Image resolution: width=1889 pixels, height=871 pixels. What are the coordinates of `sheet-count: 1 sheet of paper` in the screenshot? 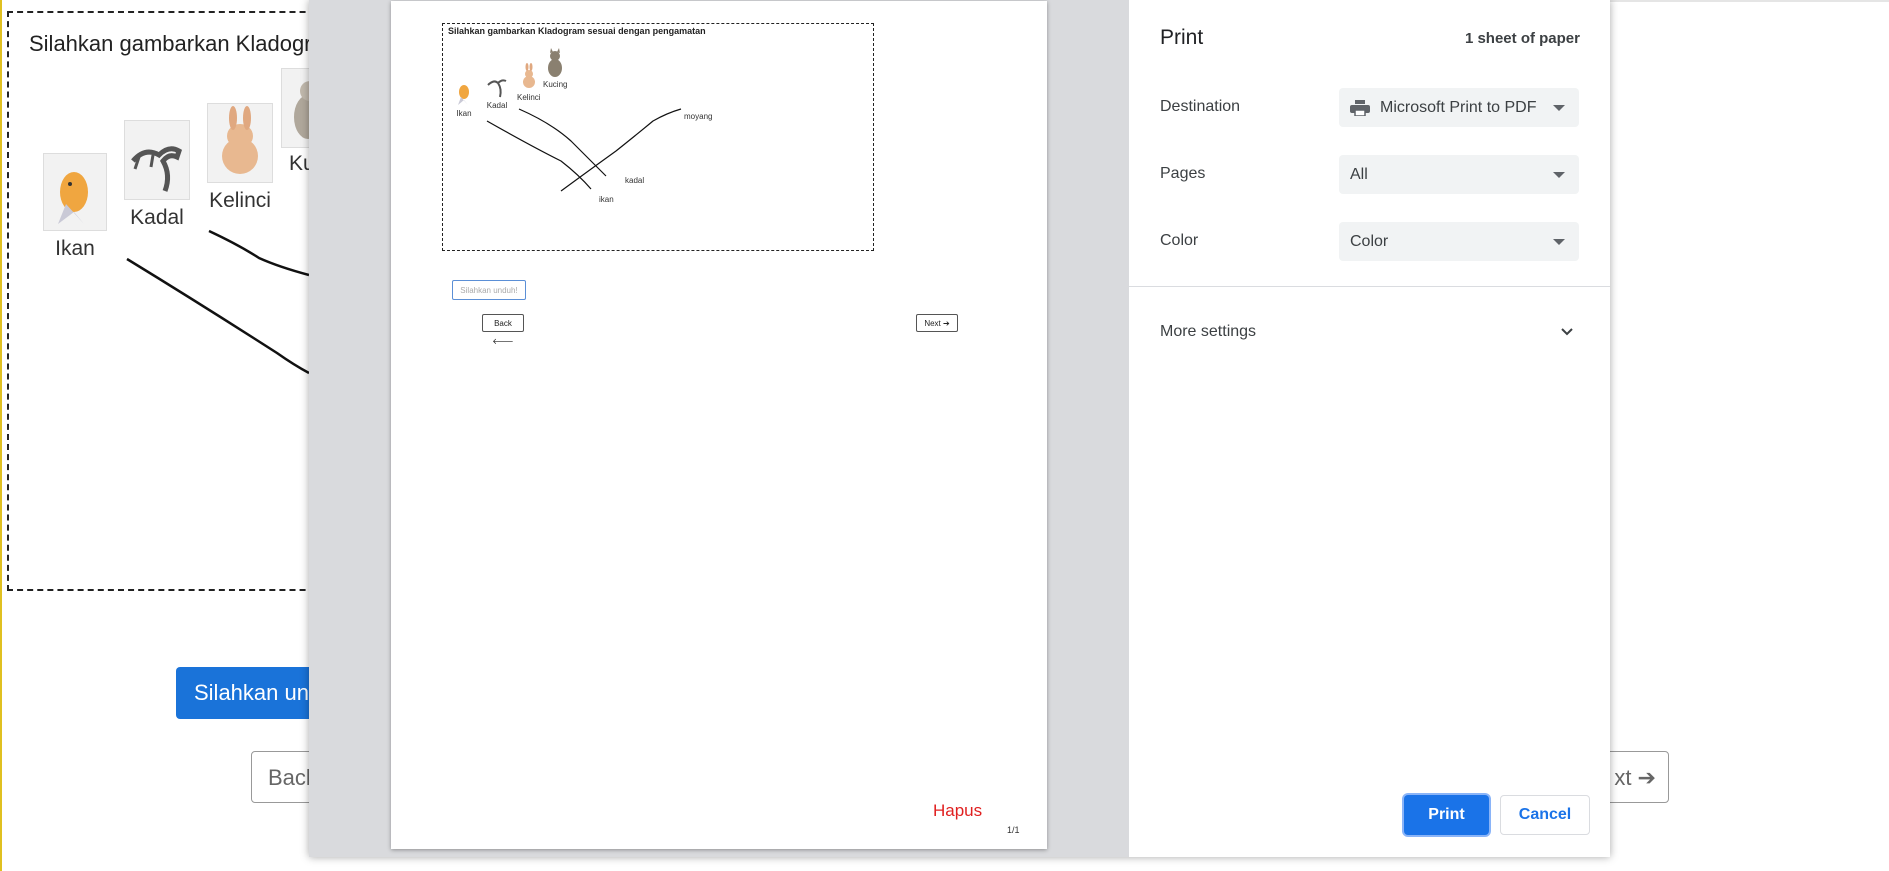 It's located at (1522, 38).